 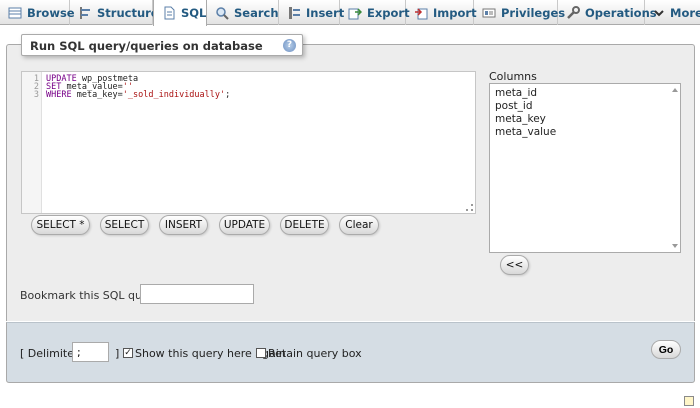 I want to click on update-button: UPDATE, so click(x=244, y=225).